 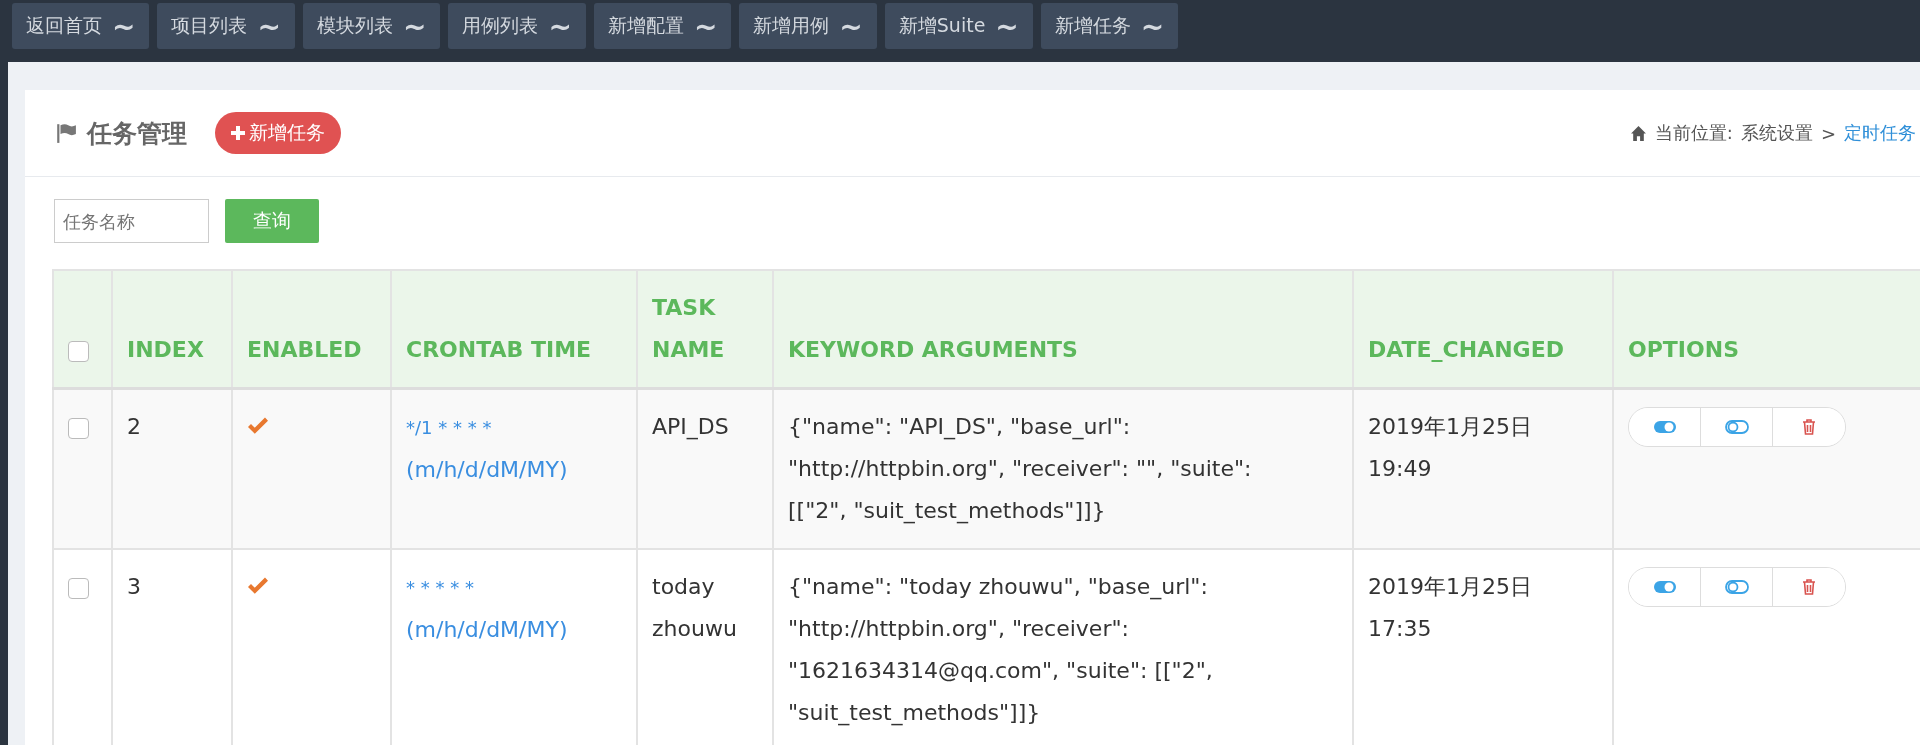 What do you see at coordinates (1001, 650) in the screenshot?
I see `keyword-arguments-cell-text: {"name": "today zhouwu", "base_url": "http://httpbin.org", "receiver": "1621634314@qq.com", "suite": [["2", "suit_test_methods"]]}` at bounding box center [1001, 650].